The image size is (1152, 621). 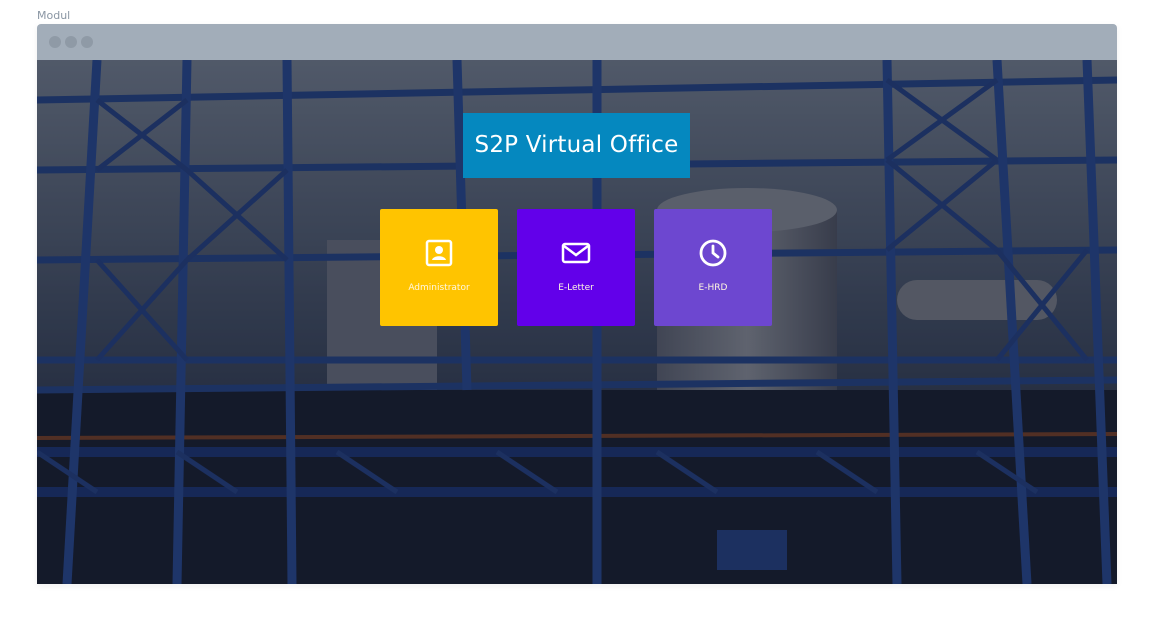 I want to click on module-tile-e-letter: E-Letter, so click(x=576, y=267).